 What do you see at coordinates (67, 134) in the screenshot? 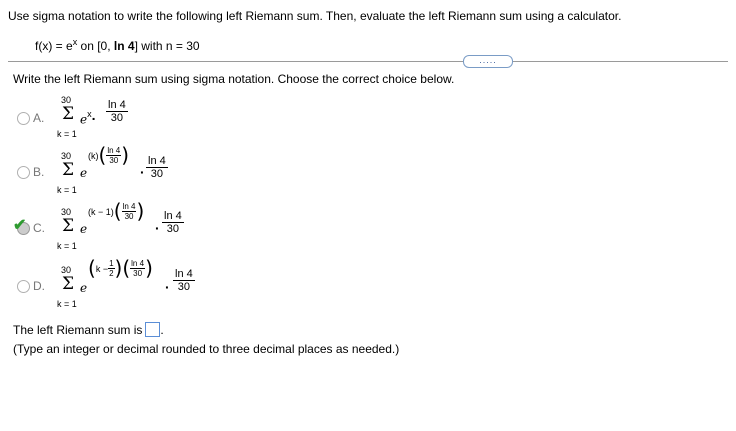
I see `option-a-lower: k = 1` at bounding box center [67, 134].